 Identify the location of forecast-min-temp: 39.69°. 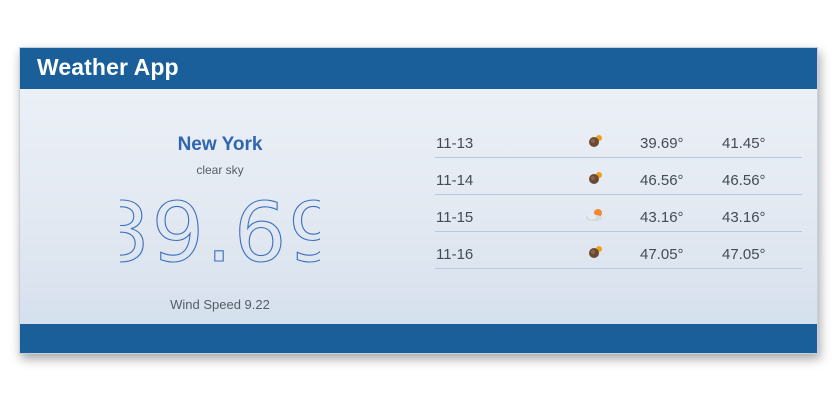
(662, 143).